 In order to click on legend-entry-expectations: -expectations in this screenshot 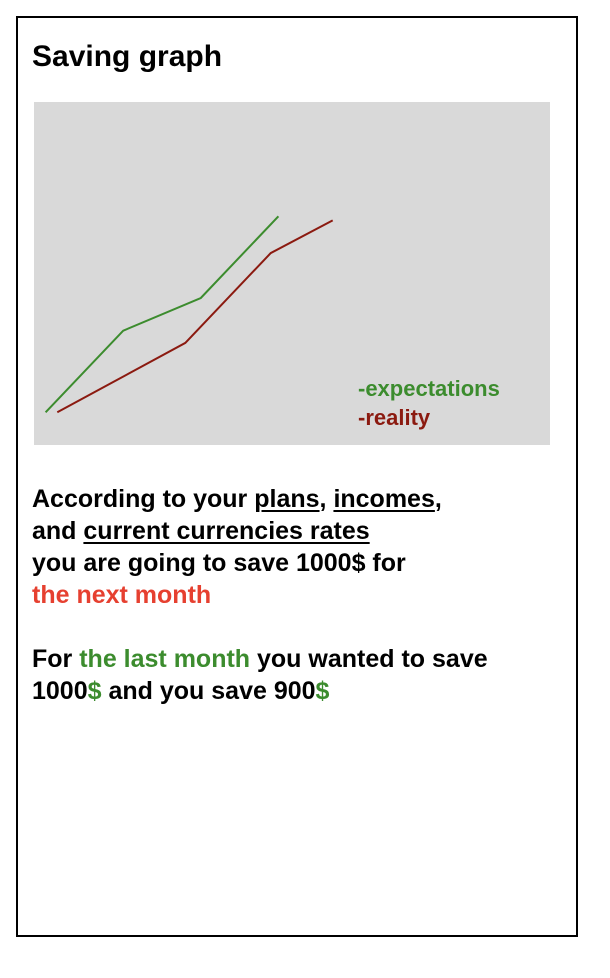, I will do `click(429, 388)`.